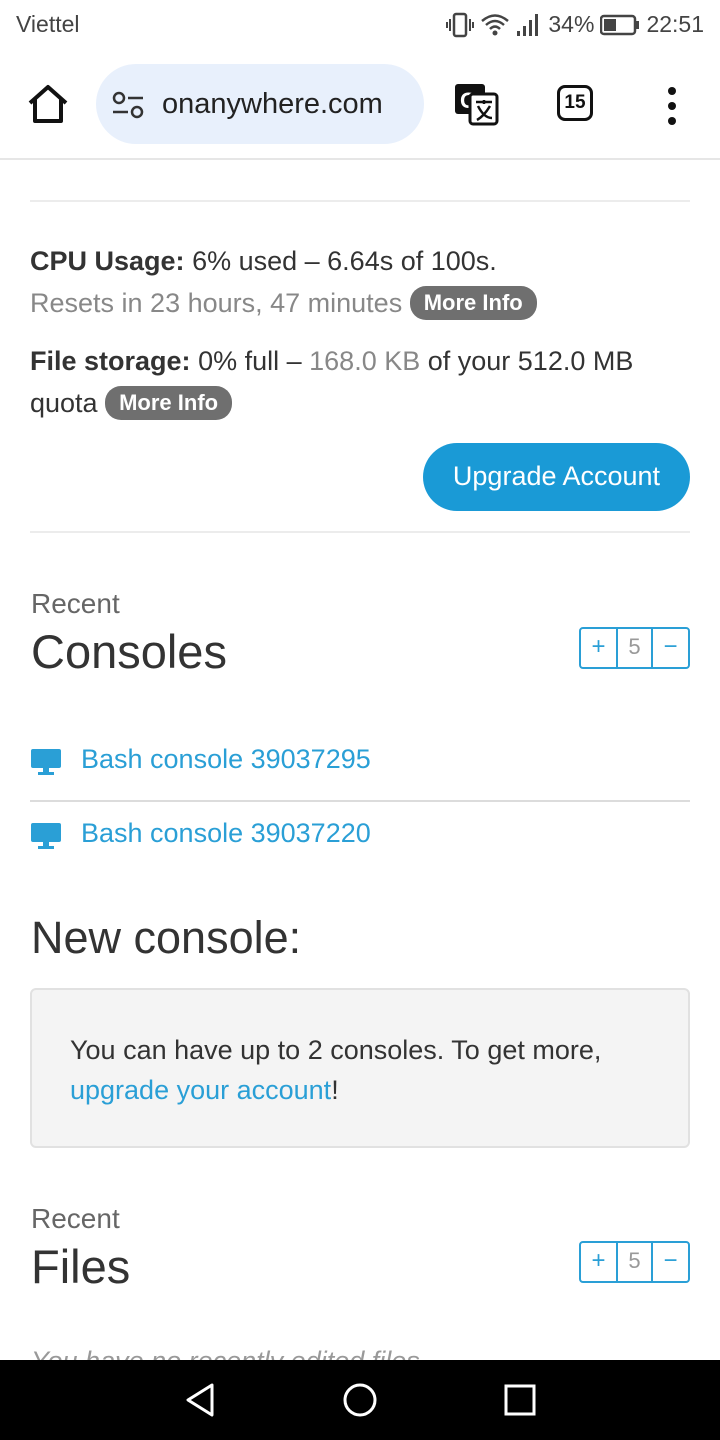 This screenshot has width=720, height=1440. I want to click on files-title: Files, so click(81, 1266).